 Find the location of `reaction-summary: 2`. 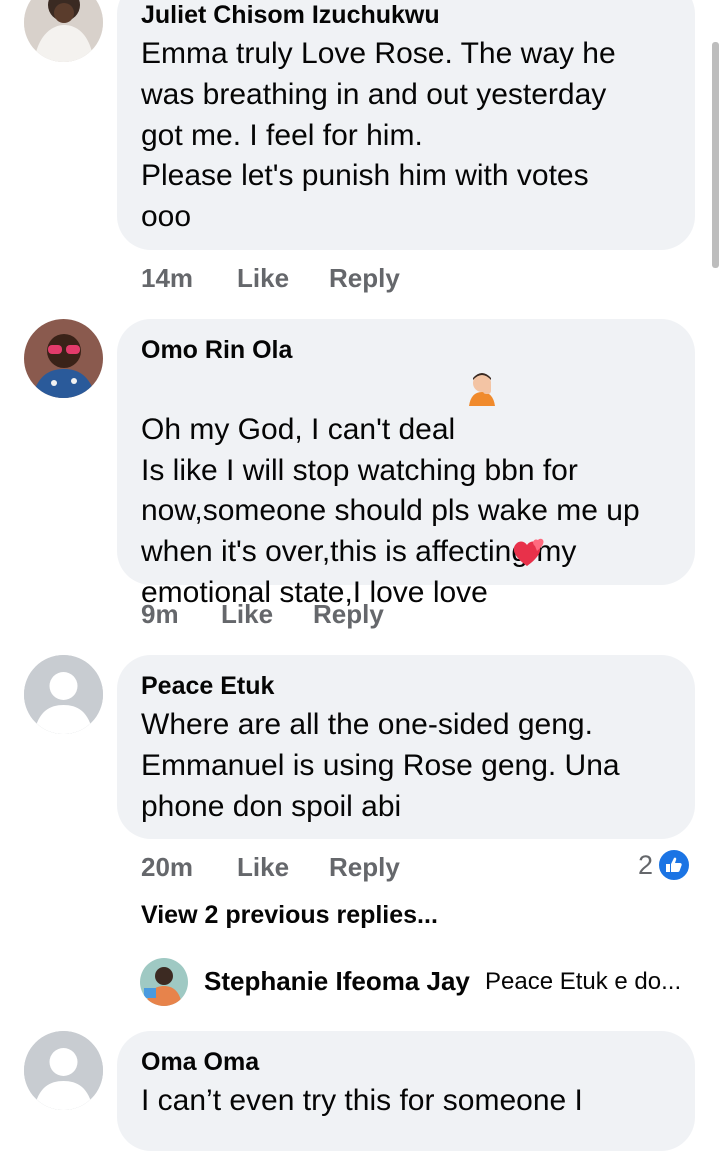

reaction-summary: 2 is located at coordinates (665, 865).